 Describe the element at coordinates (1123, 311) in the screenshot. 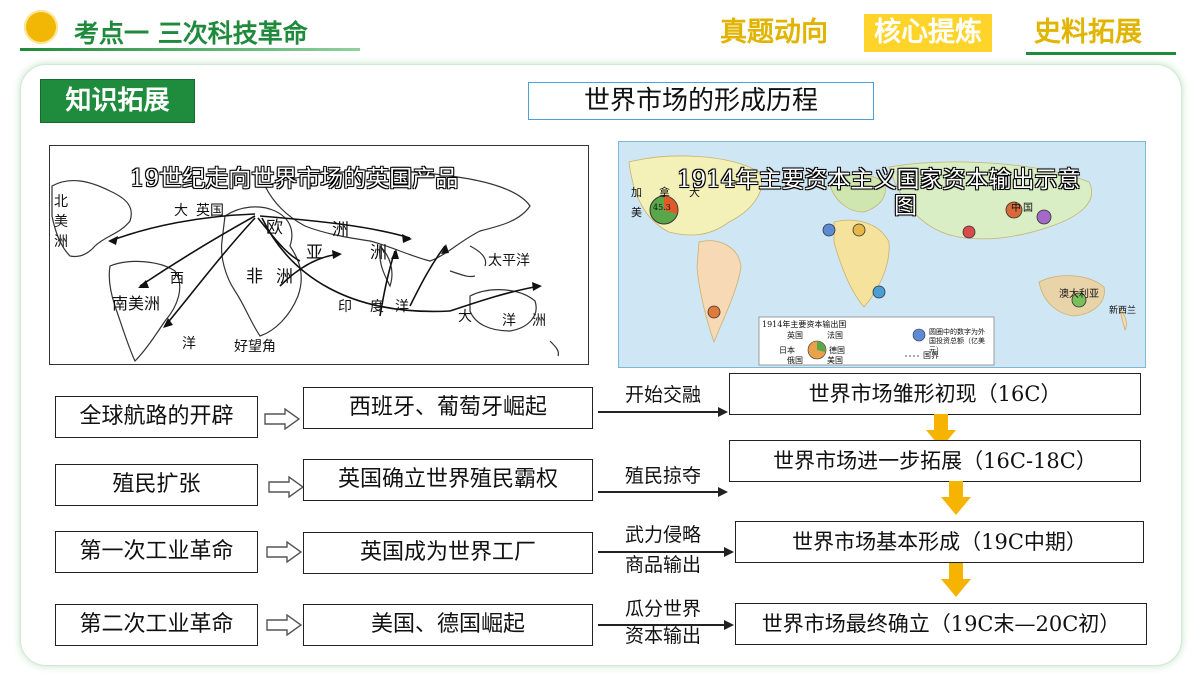

I see `map2-label: 新西兰` at that location.